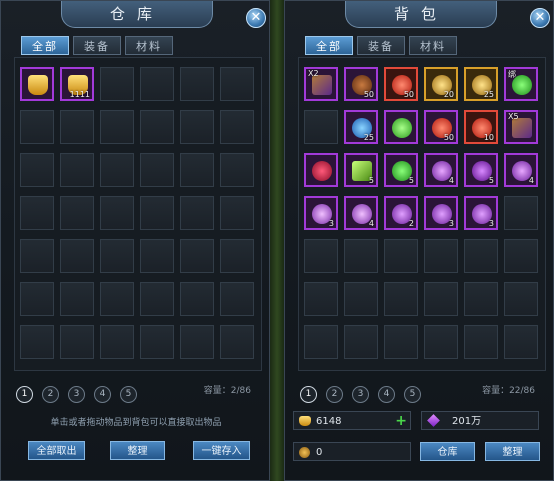  Describe the element at coordinates (521, 127) in the screenshot. I see `inventory-slot: X5` at that location.